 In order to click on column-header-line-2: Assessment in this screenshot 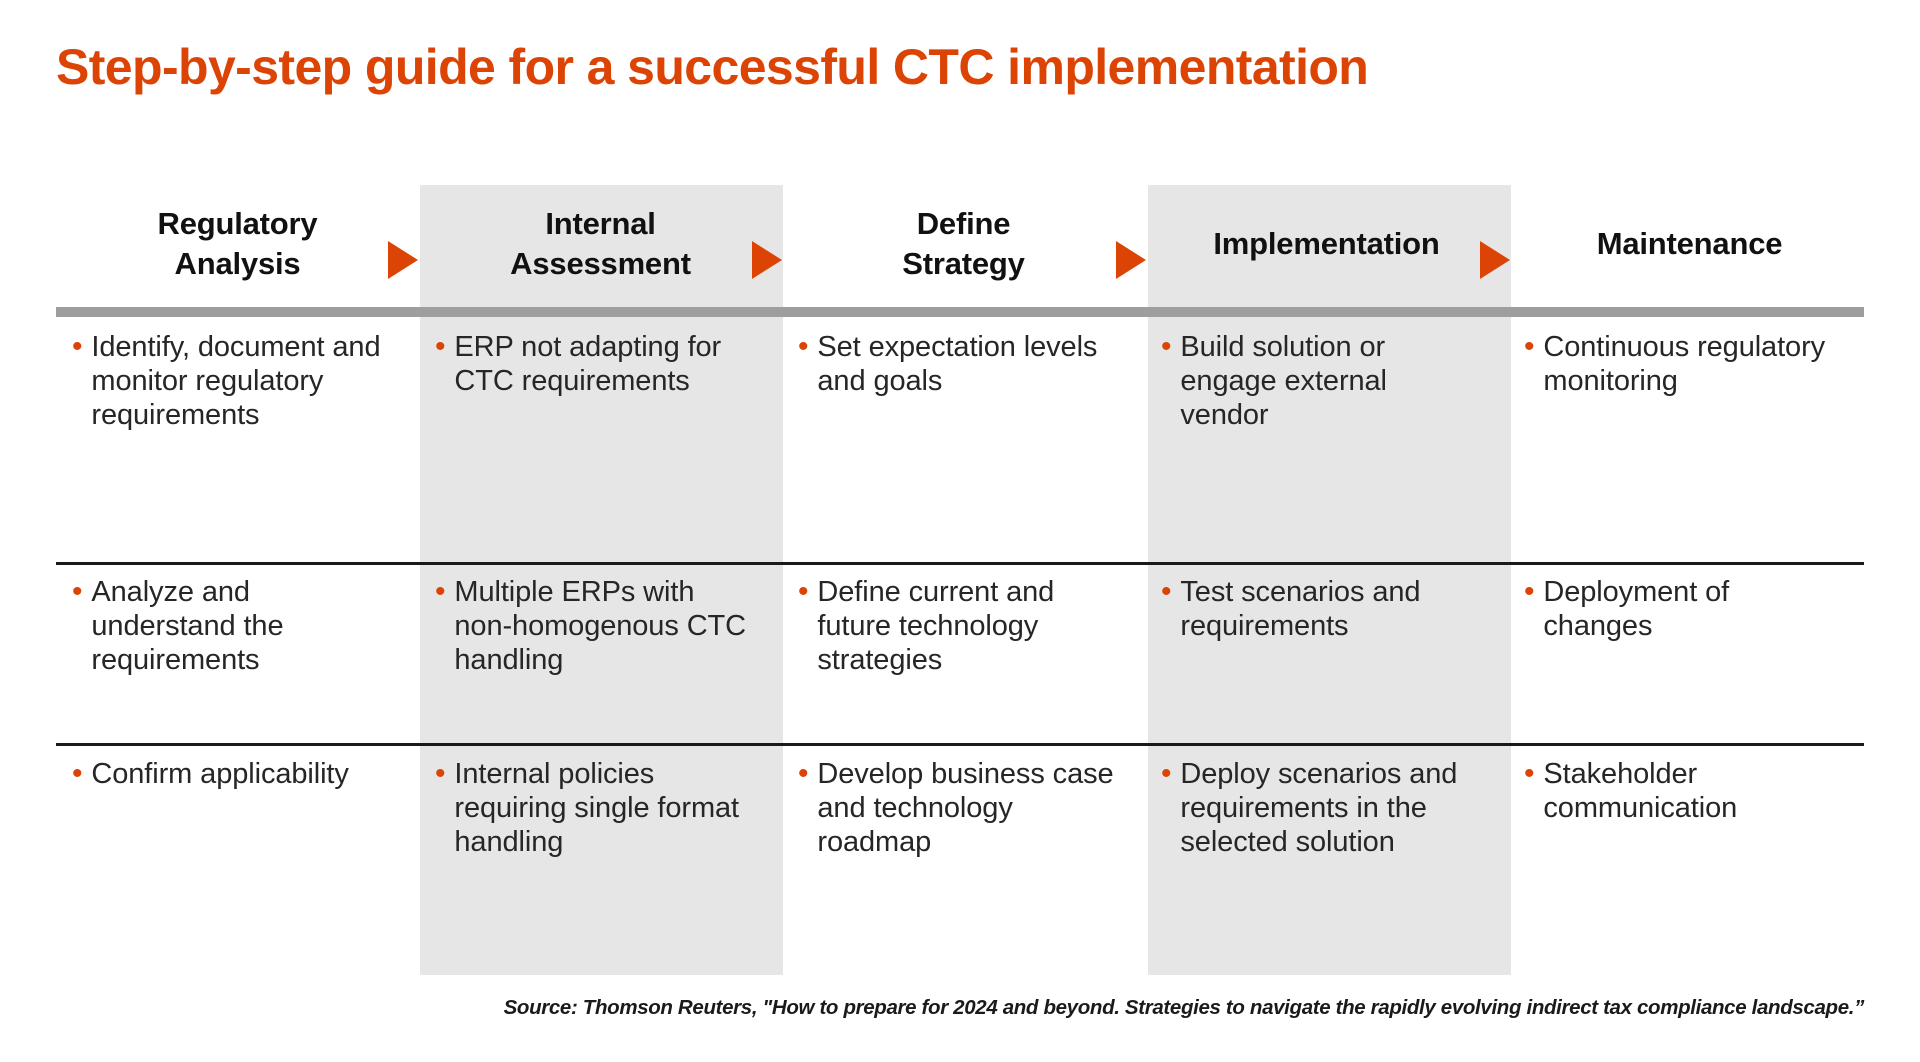, I will do `click(600, 263)`.